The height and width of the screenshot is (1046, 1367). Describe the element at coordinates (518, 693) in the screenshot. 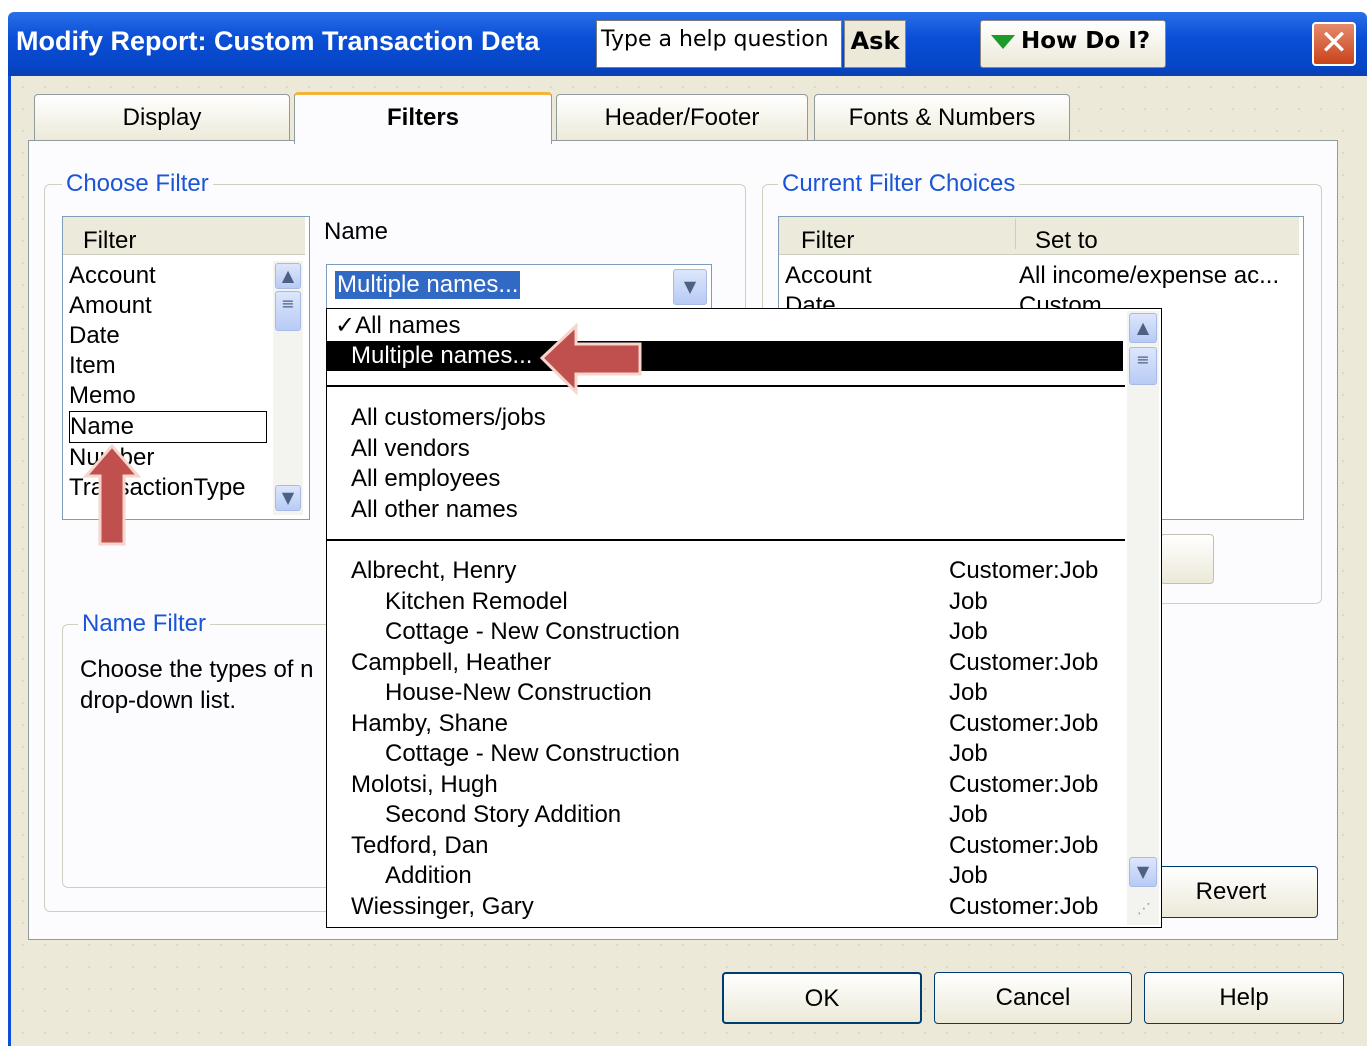

I see `dropdown-name-item: House-New Construction` at that location.